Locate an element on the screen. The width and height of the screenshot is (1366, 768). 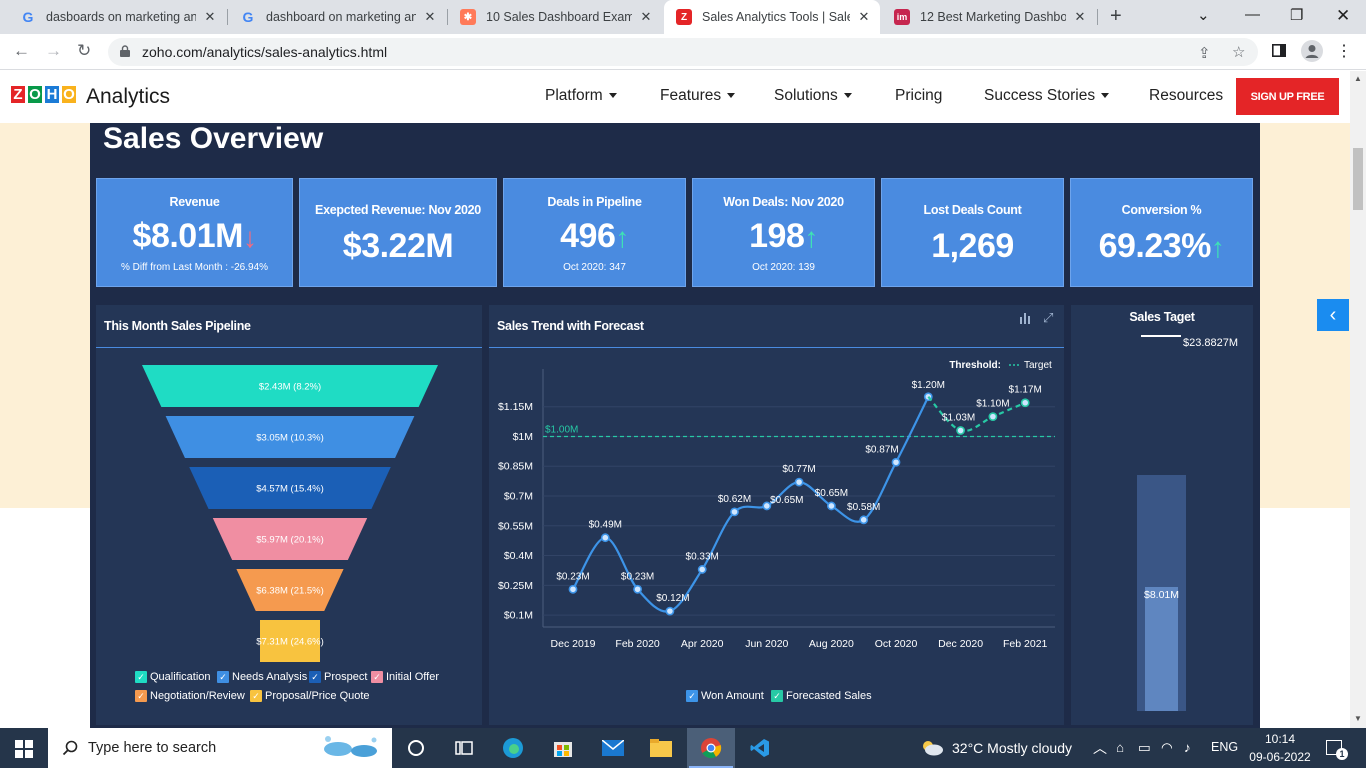
browser-tab: im 12 Best Marketing Dashboards ✕ is located at coordinates (989, 17).